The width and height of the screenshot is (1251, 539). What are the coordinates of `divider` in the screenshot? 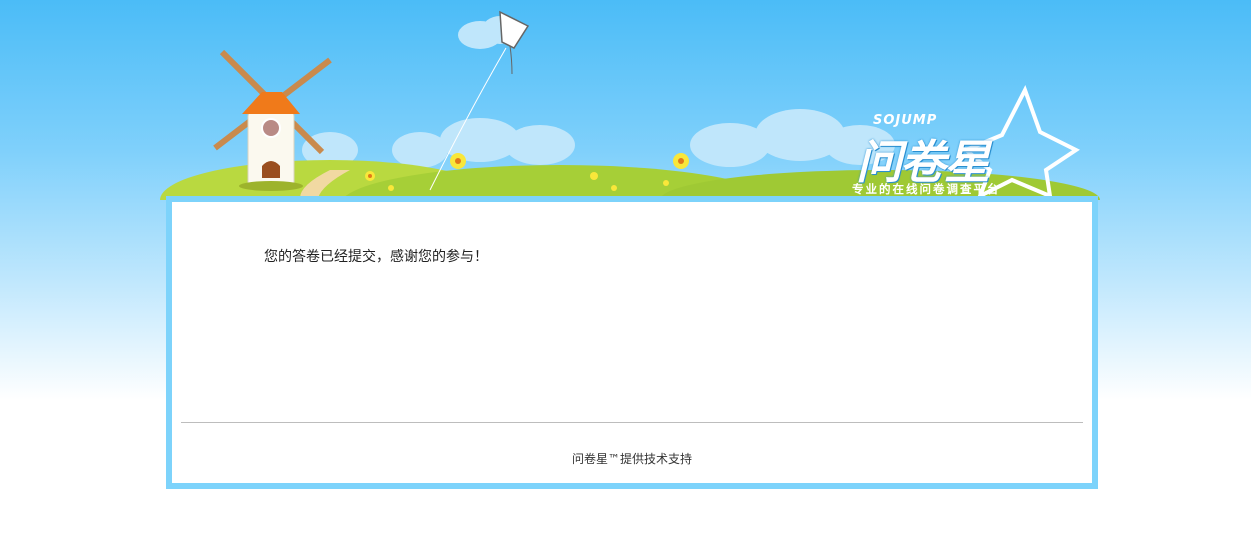 It's located at (632, 422).